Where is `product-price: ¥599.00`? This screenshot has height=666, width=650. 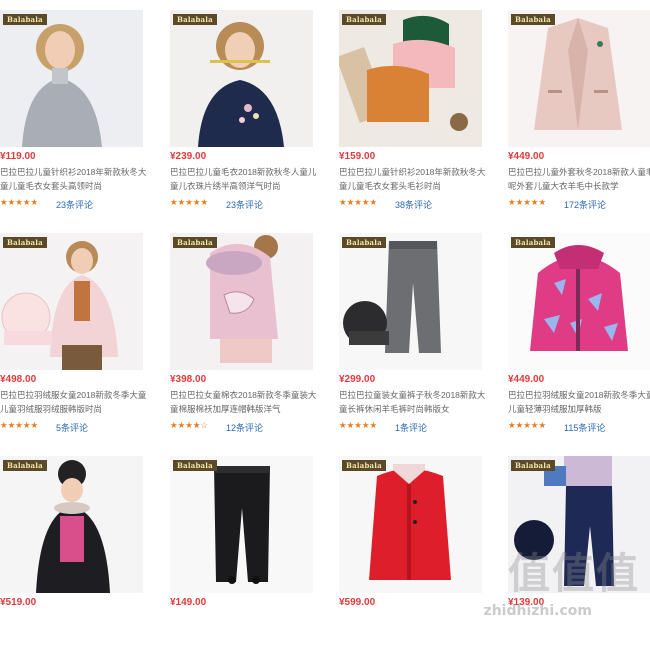 product-price: ¥599.00 is located at coordinates (357, 602).